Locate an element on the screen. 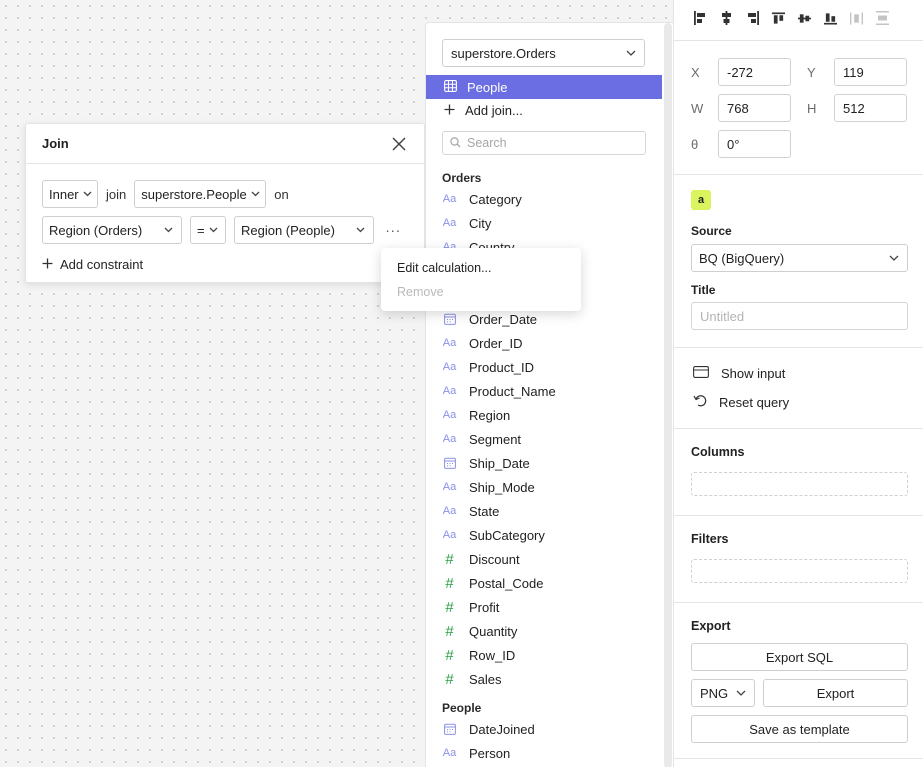 This screenshot has height=767, width=923. operator-select: = is located at coordinates (208, 230).